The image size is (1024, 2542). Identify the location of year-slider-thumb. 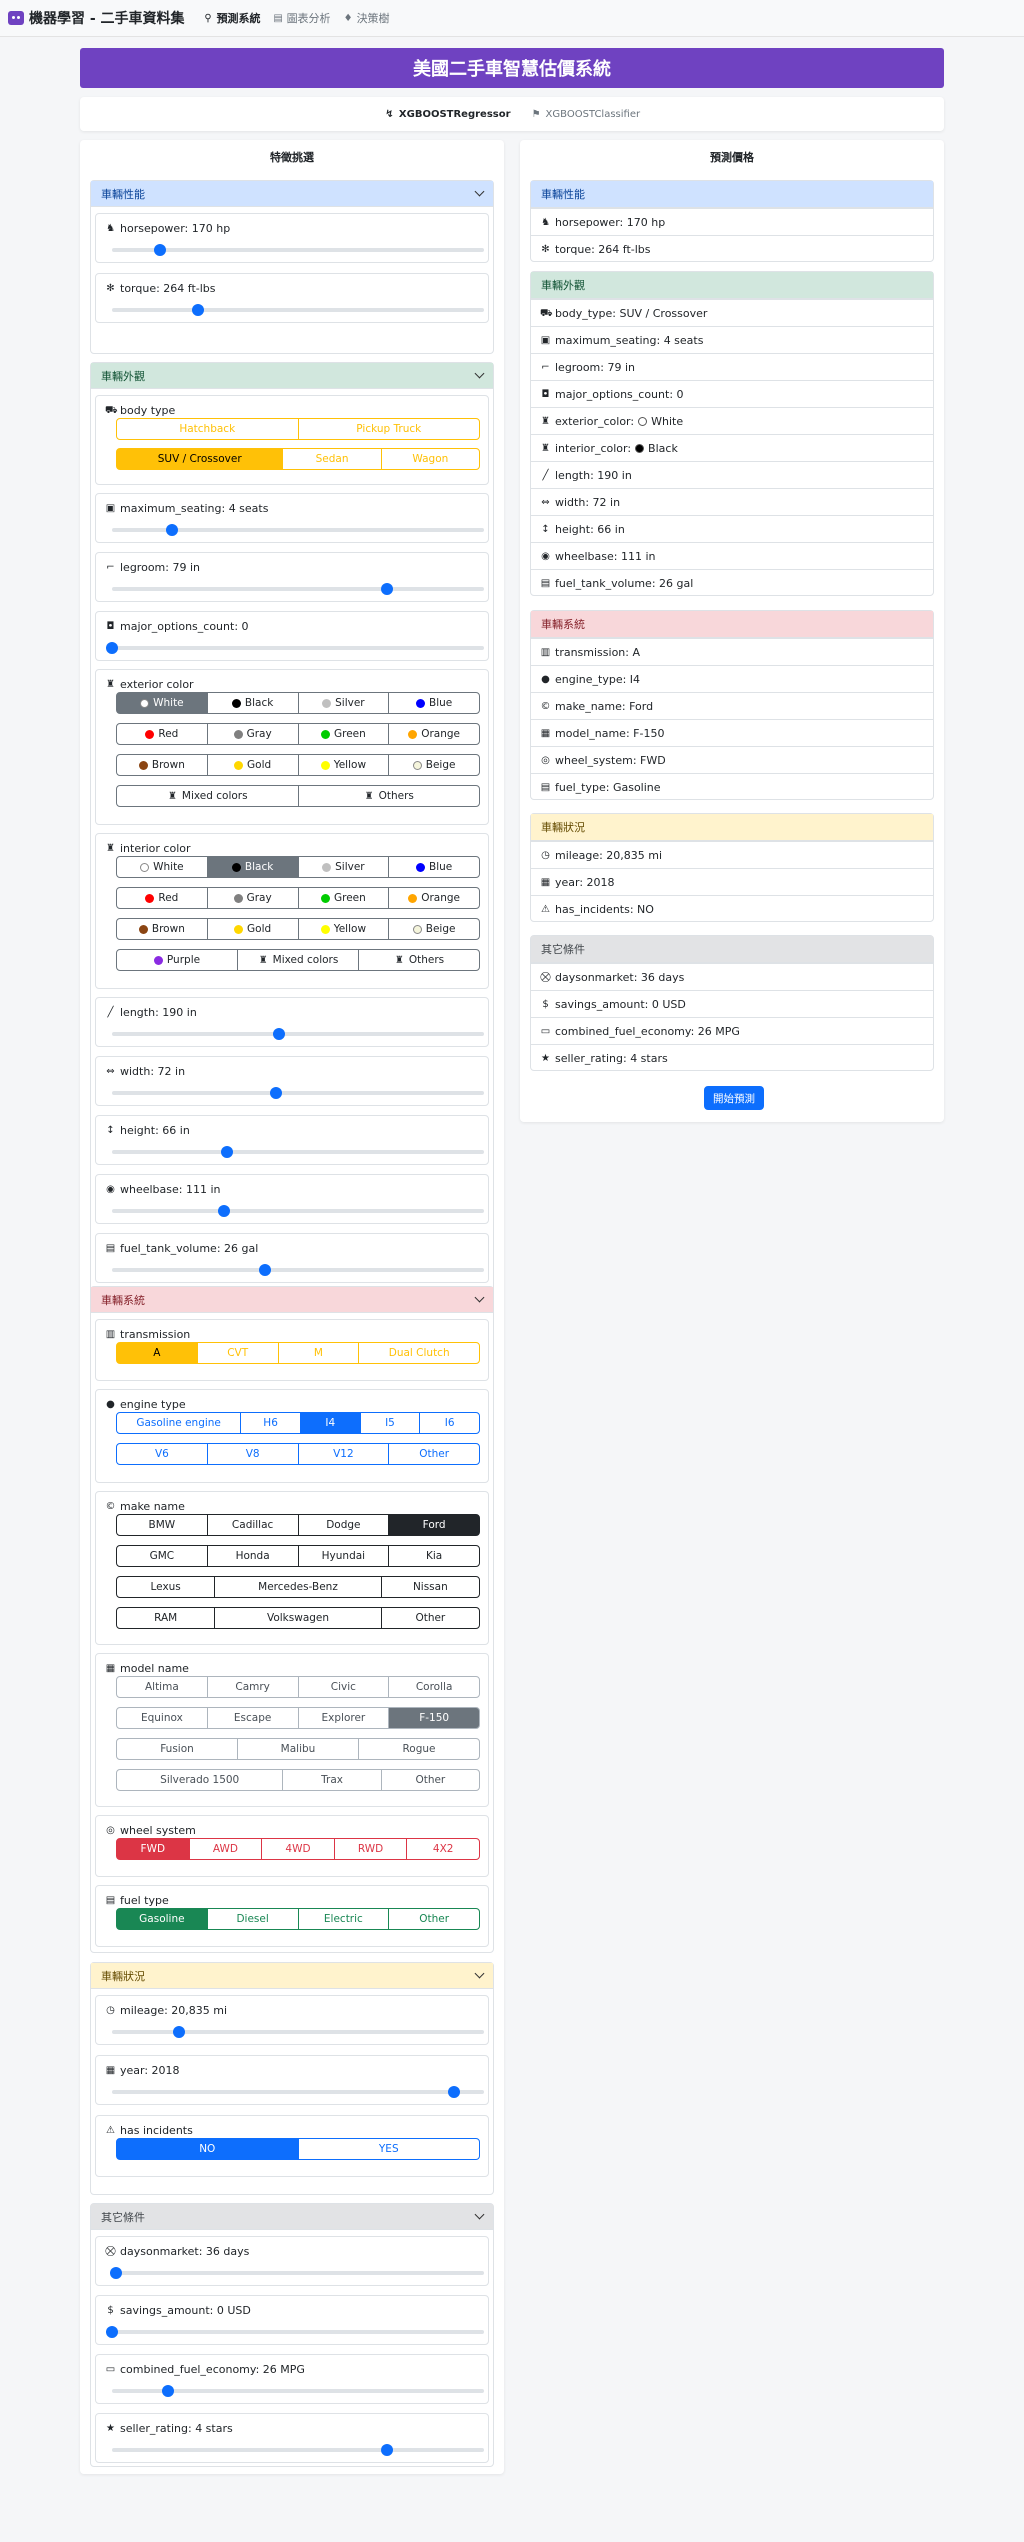
(454, 2092).